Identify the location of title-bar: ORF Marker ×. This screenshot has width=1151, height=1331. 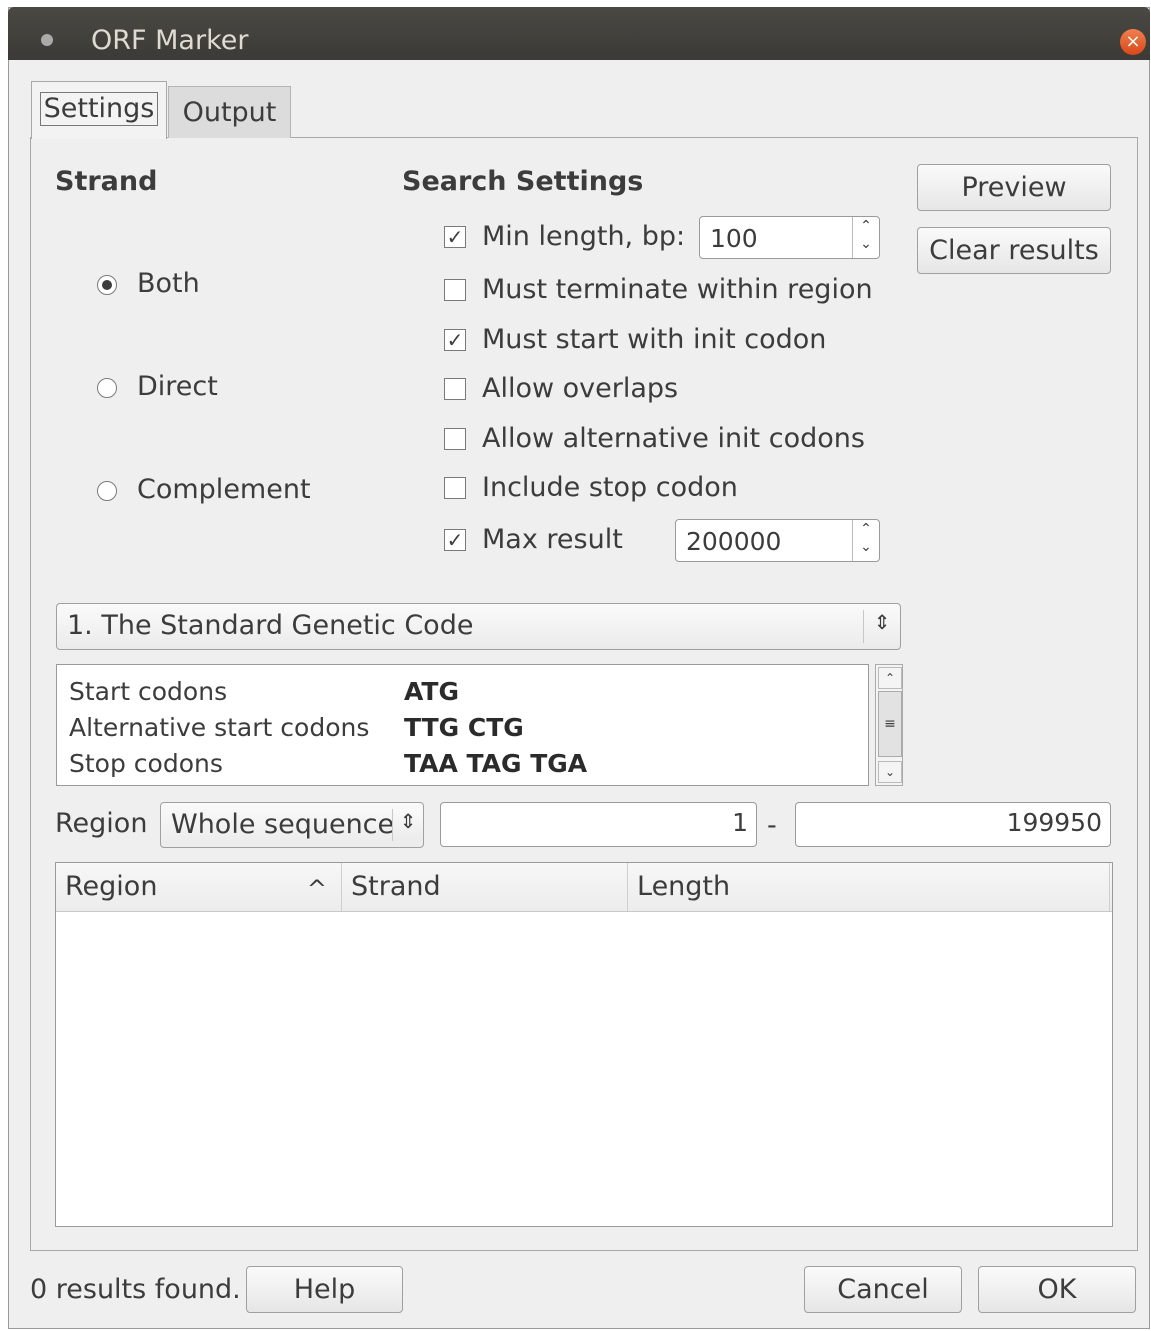
(579, 33).